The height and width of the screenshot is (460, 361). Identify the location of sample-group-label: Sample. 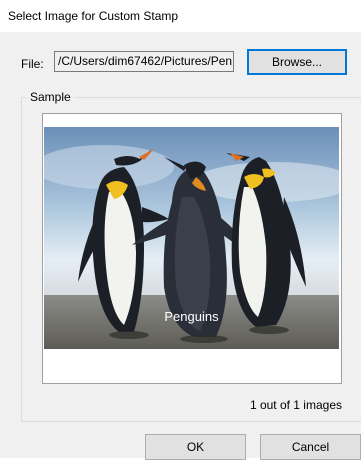
(50, 97).